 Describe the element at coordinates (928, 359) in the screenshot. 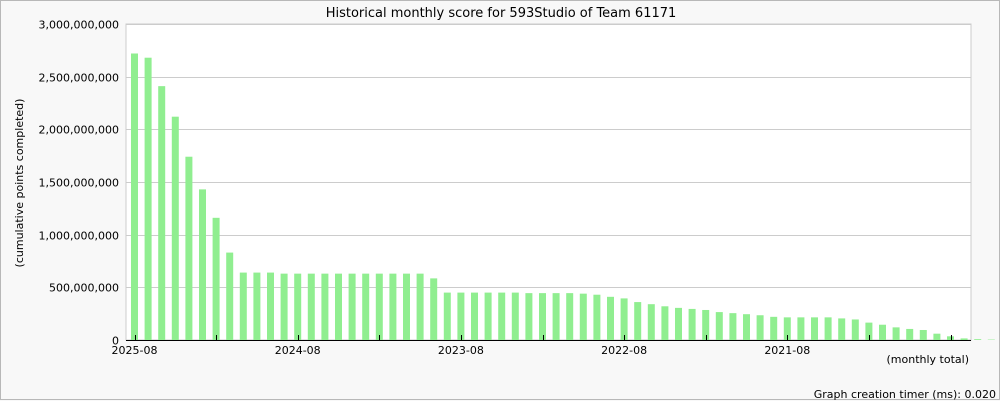

I see `x-axis-label: (monthly total)` at that location.